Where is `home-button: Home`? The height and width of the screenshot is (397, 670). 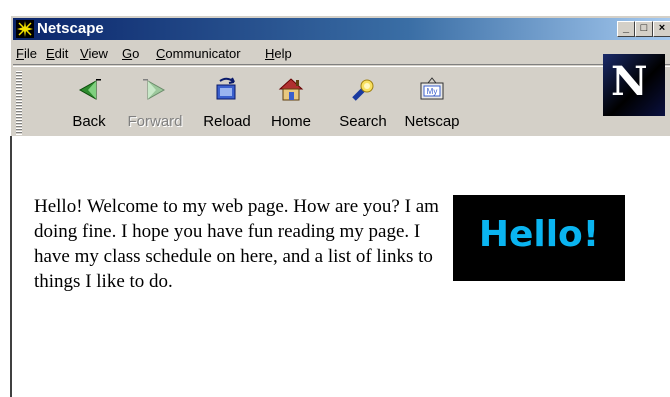
home-button: Home is located at coordinates (291, 103).